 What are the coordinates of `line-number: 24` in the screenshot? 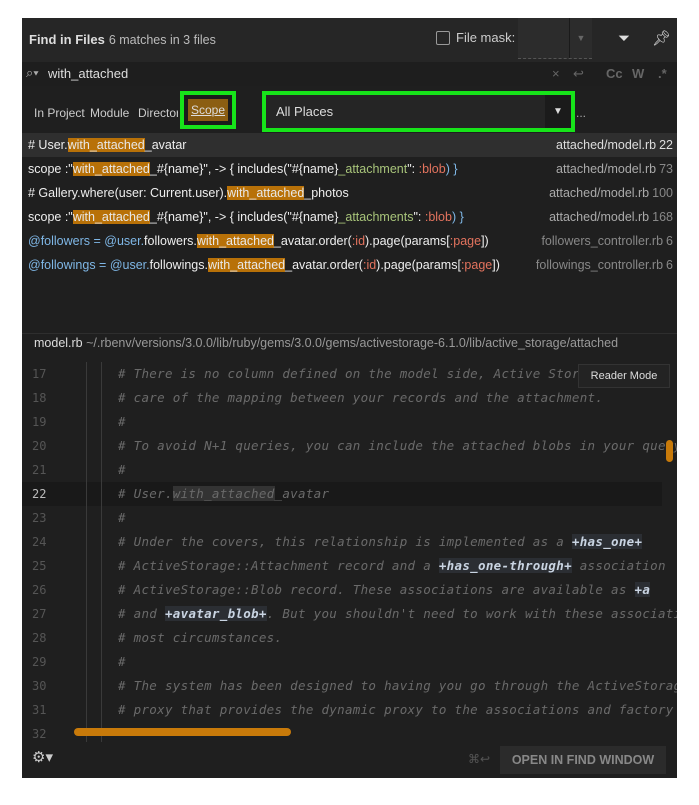 It's located at (39, 542).